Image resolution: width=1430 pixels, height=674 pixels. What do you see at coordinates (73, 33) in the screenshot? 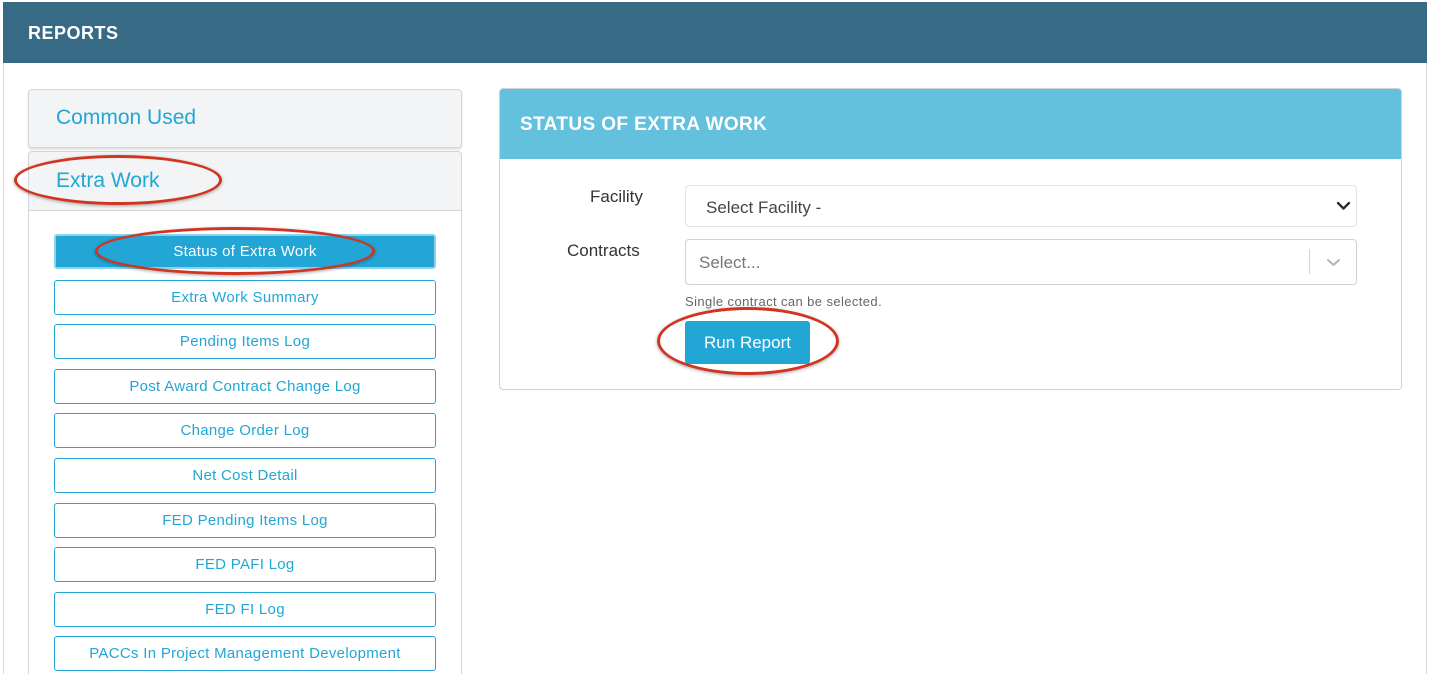
I see `page-title: REPORTS` at bounding box center [73, 33].